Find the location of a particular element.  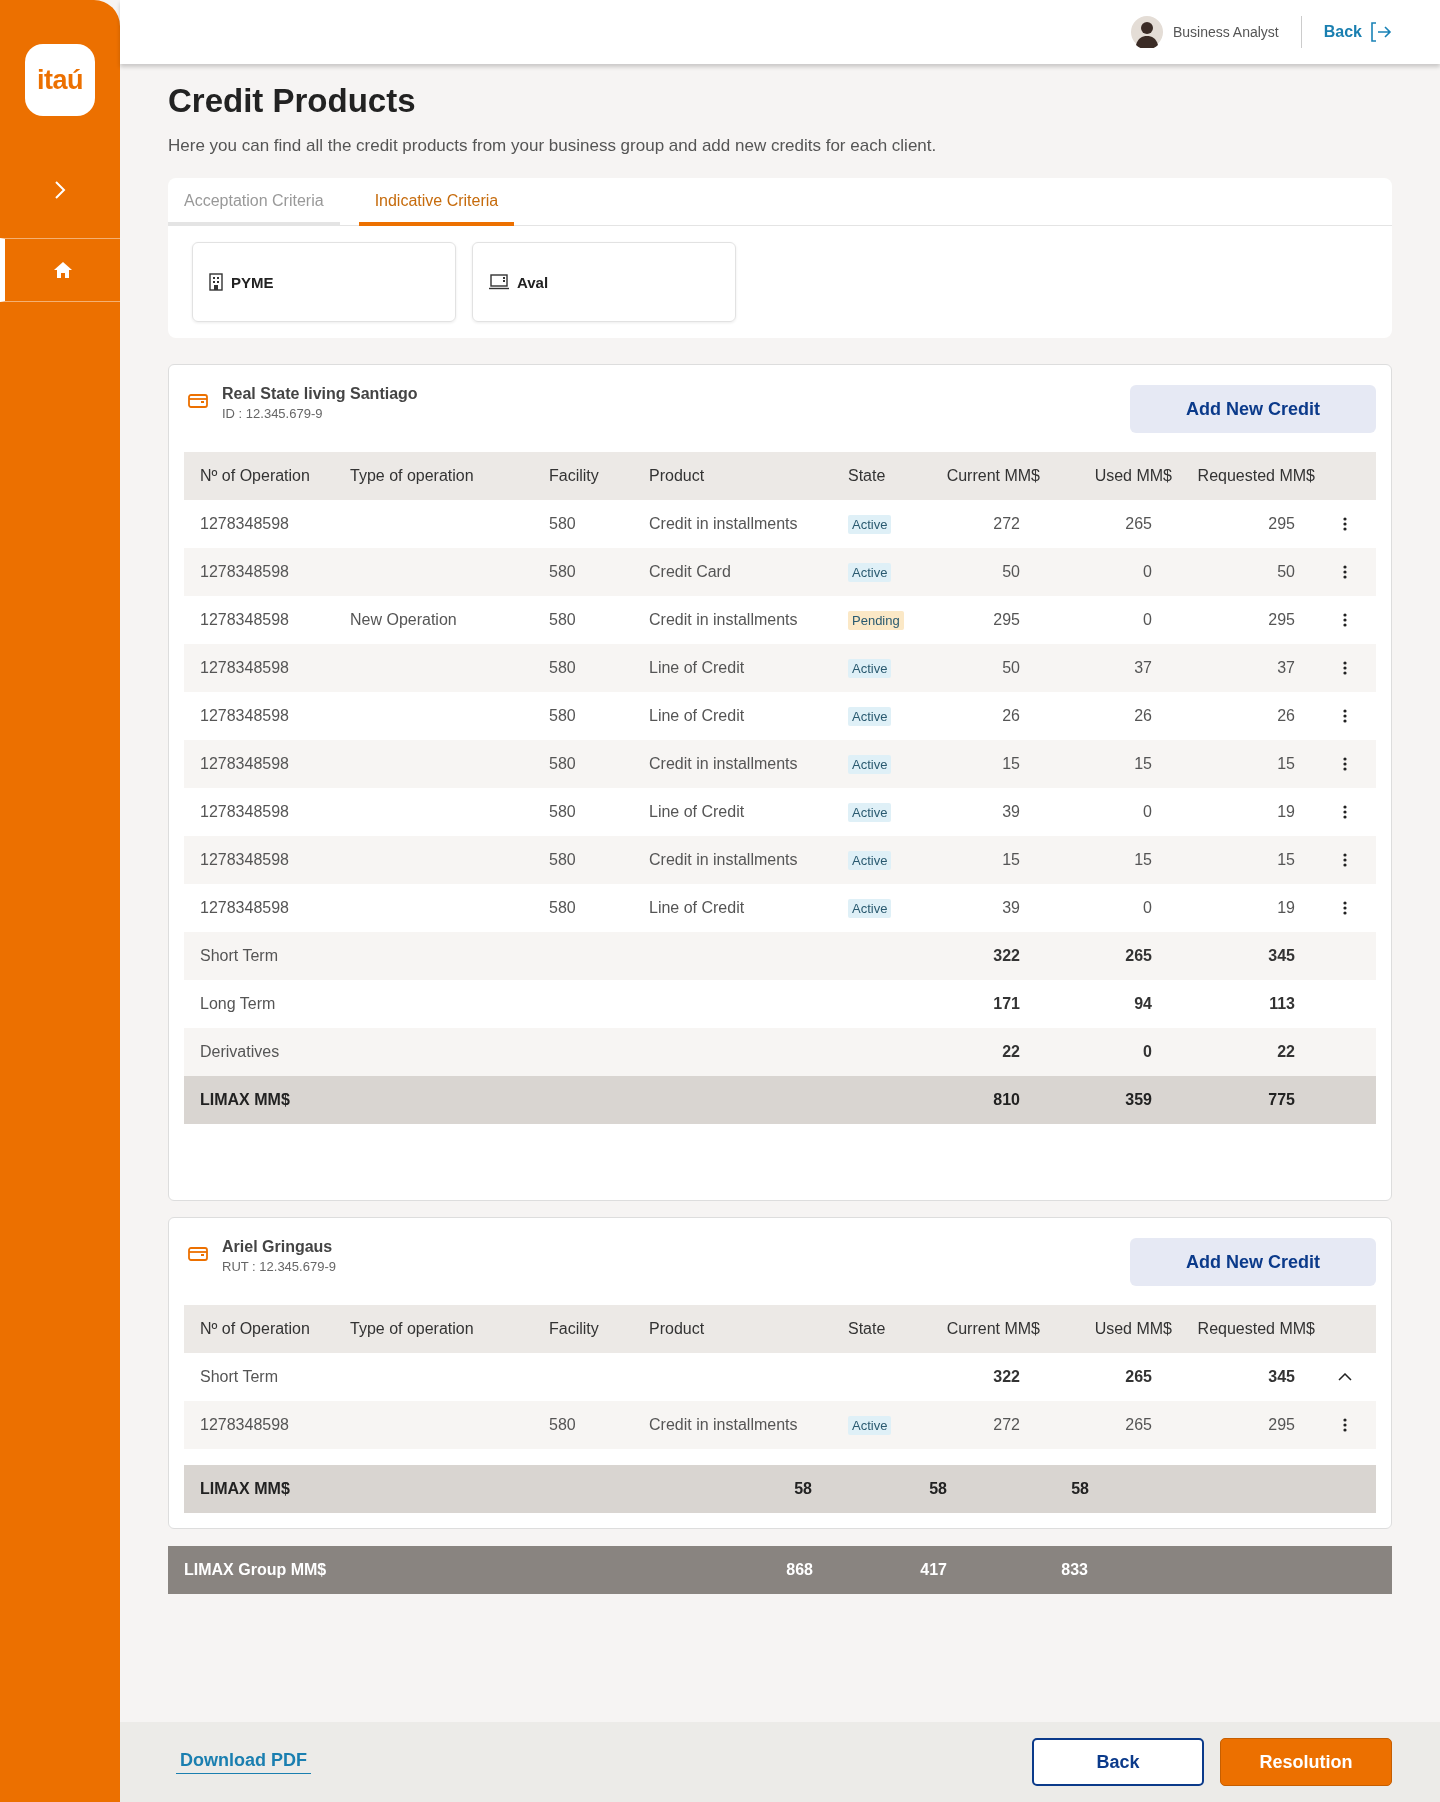

table-cell-text: 171 is located at coordinates (1006, 1004).